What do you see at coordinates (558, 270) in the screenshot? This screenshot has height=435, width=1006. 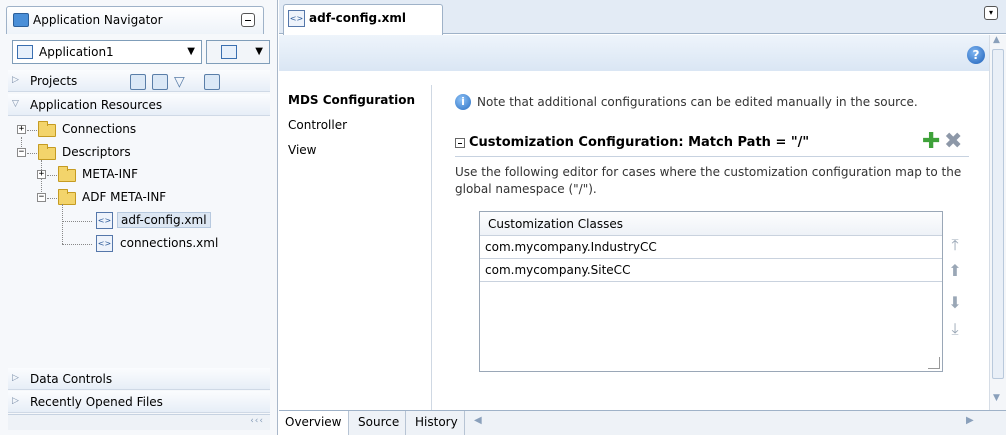 I see `table-cell: com.mycompany.SiteCC` at bounding box center [558, 270].